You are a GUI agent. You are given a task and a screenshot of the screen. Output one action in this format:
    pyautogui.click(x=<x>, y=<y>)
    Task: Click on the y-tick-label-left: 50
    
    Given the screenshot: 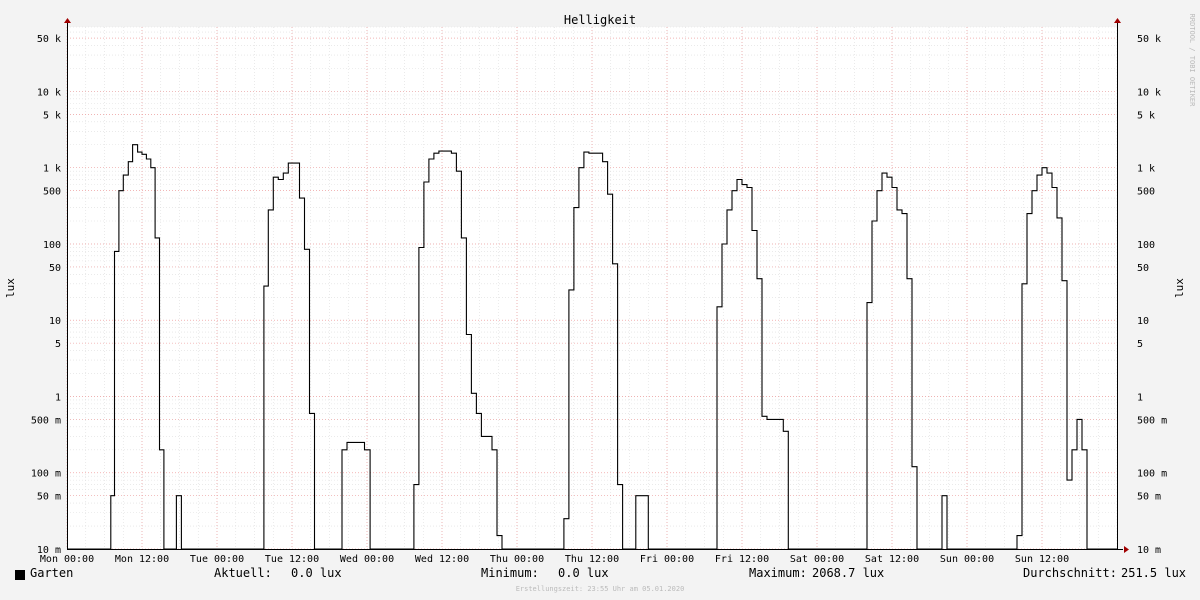 What is the action you would take?
    pyautogui.click(x=55, y=268)
    